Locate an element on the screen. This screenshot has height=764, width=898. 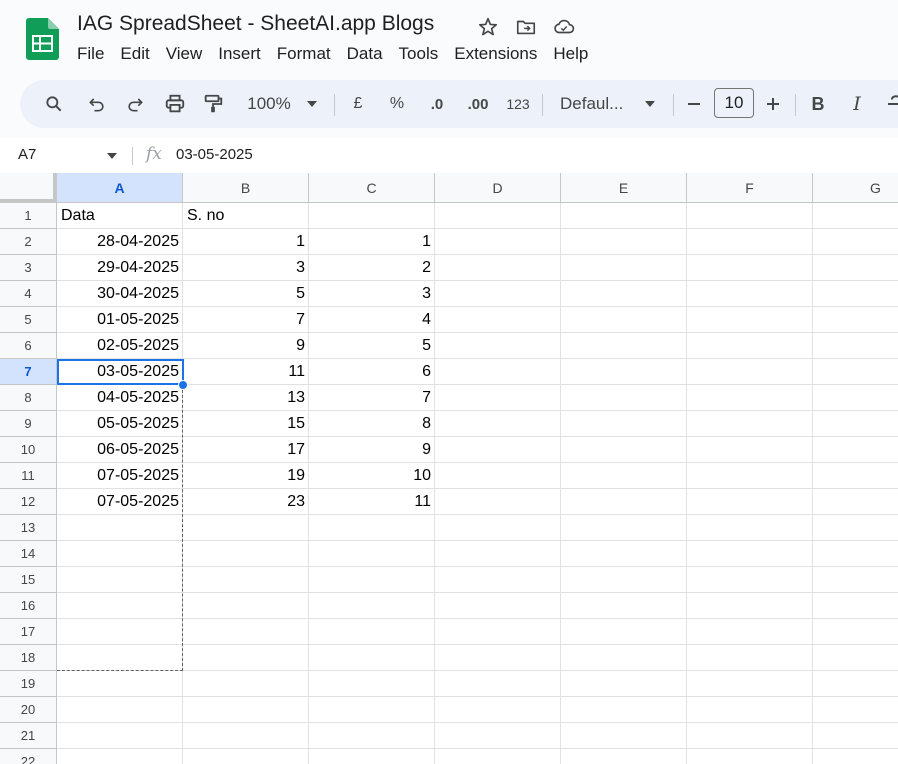
column-header-d: D is located at coordinates (498, 188).